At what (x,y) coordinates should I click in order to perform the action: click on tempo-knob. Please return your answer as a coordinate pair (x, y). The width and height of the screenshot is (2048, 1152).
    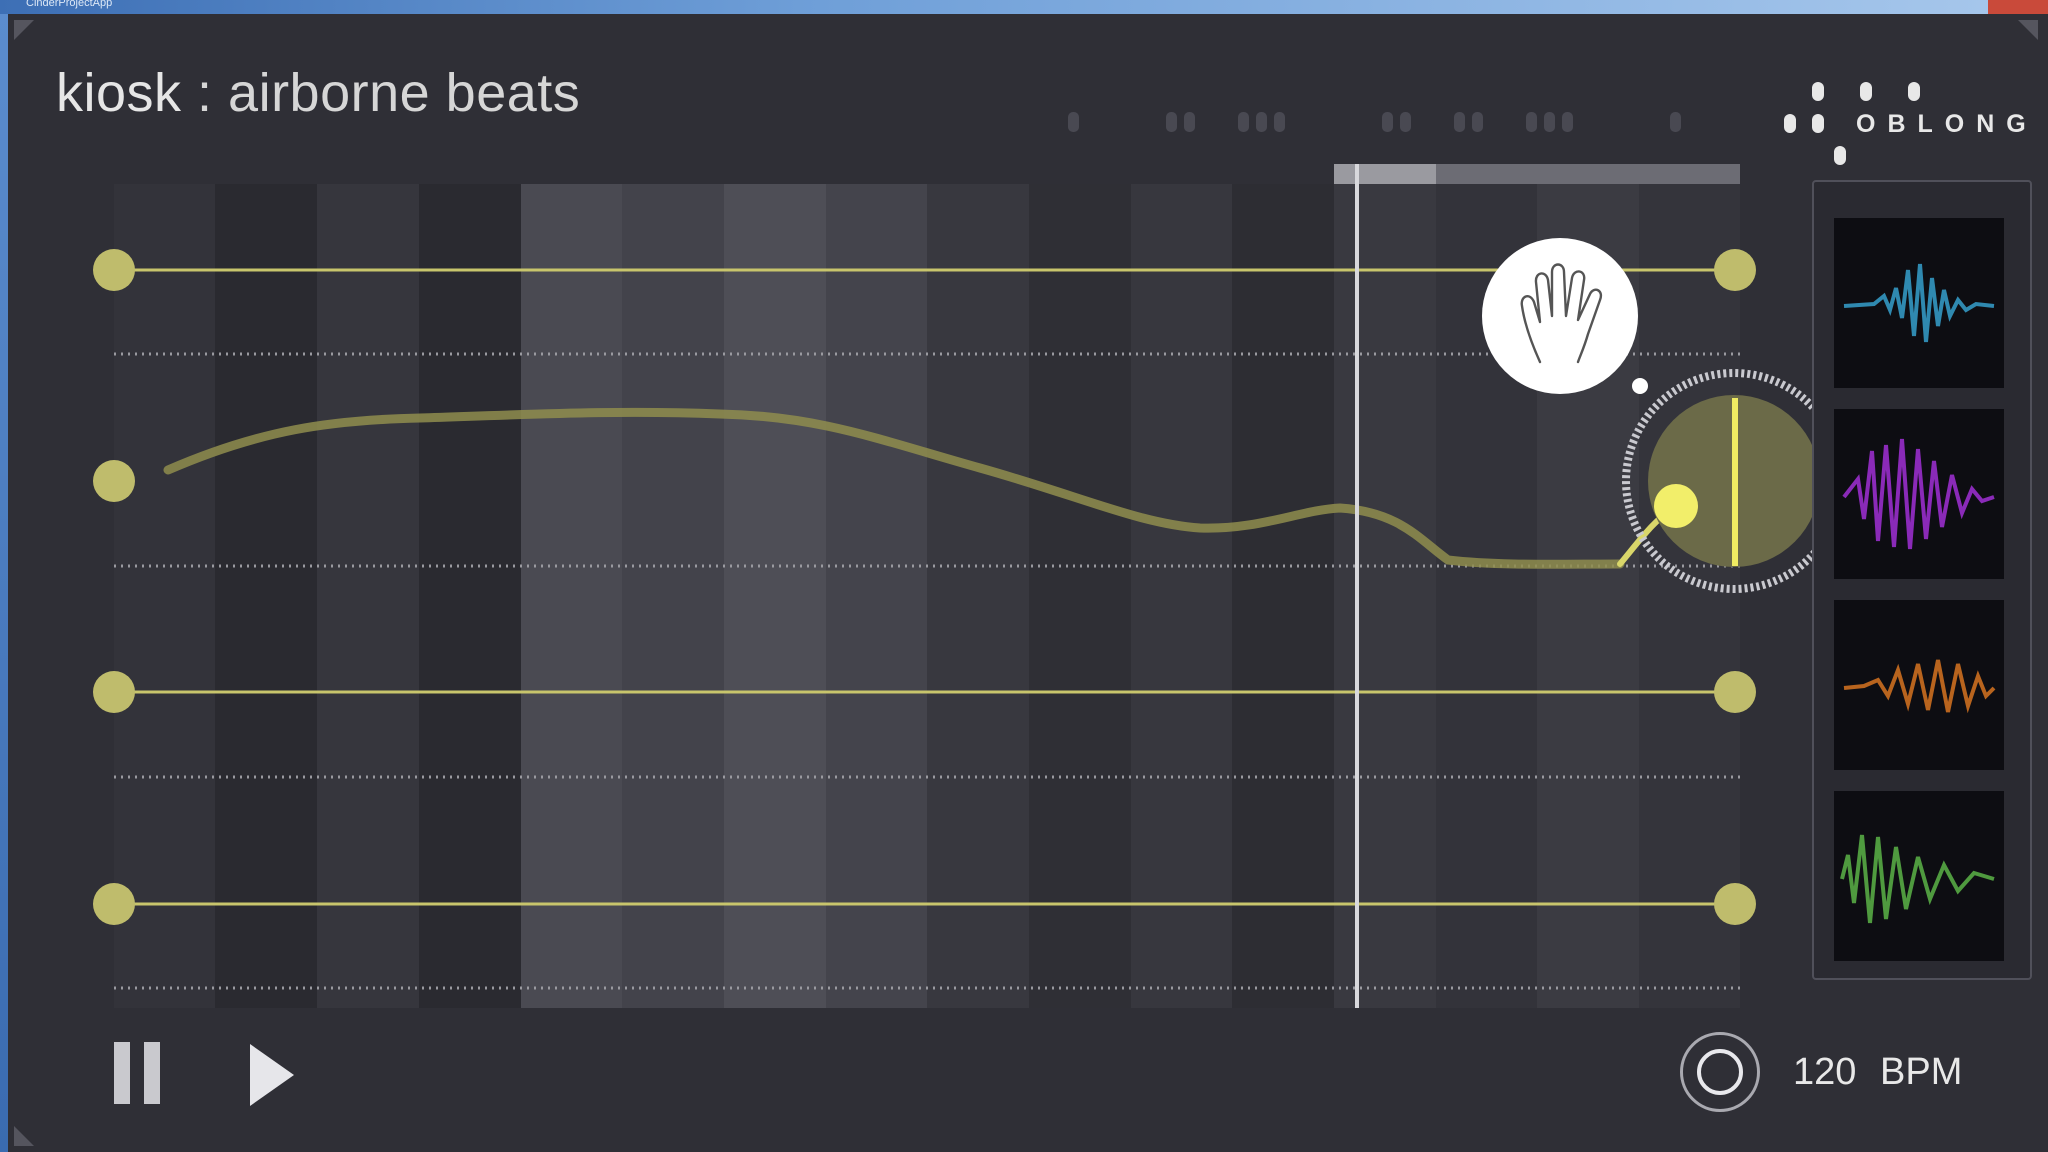
    Looking at the image, I should click on (1720, 1072).